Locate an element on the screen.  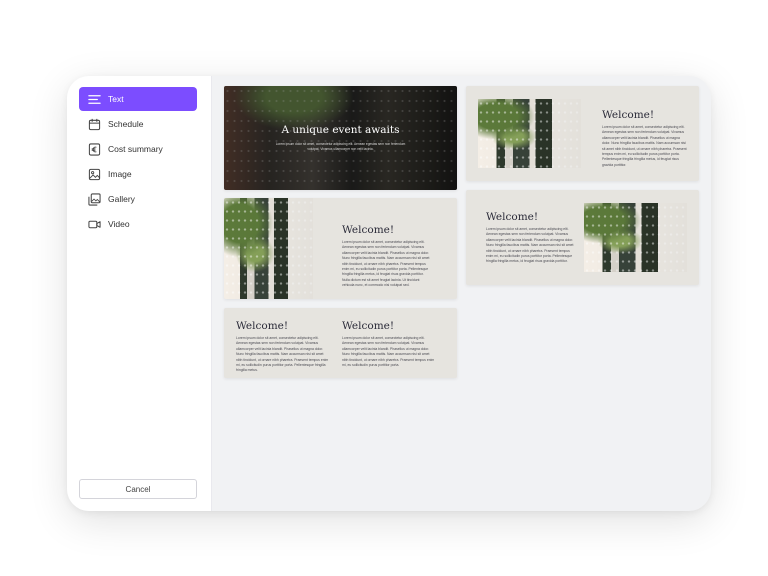
image-icon is located at coordinates (94, 174).